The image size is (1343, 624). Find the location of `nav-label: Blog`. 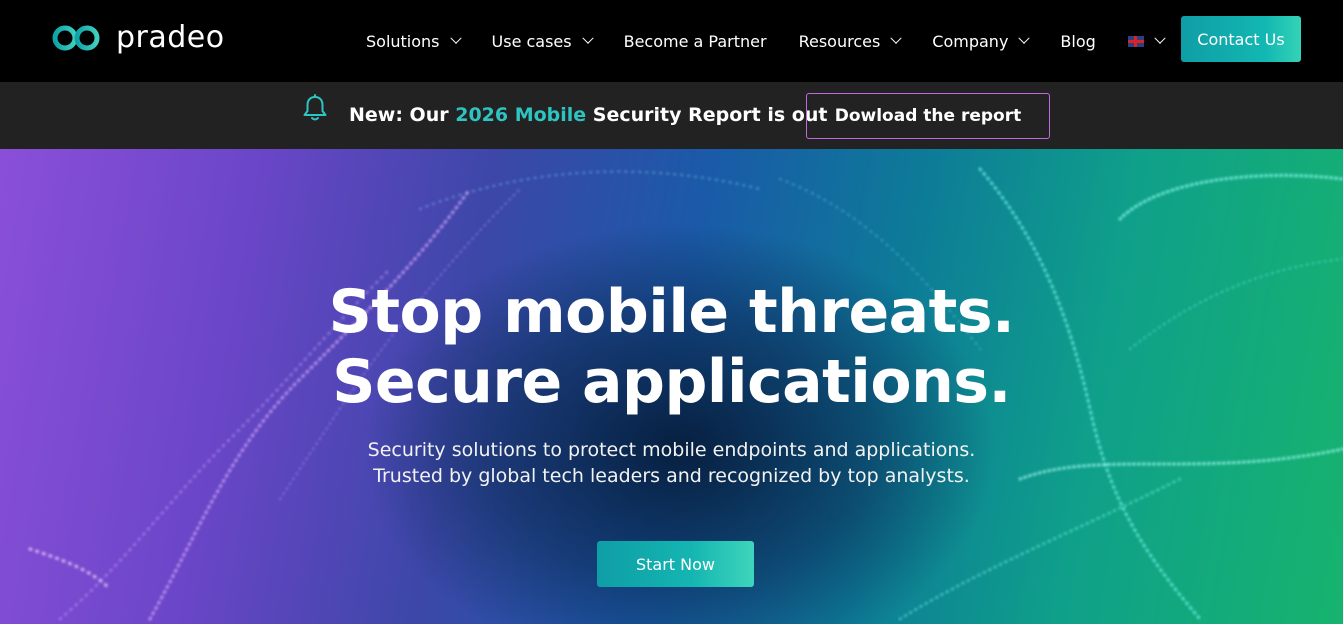

nav-label: Blog is located at coordinates (1078, 41).